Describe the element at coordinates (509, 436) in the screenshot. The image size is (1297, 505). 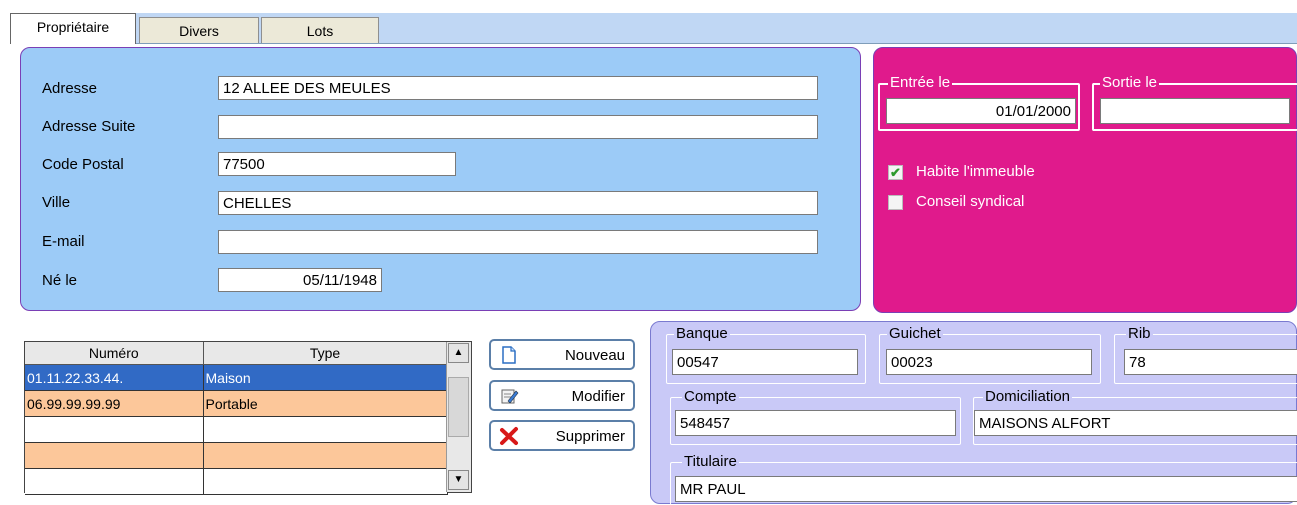
I see `delete-x-icon` at that location.